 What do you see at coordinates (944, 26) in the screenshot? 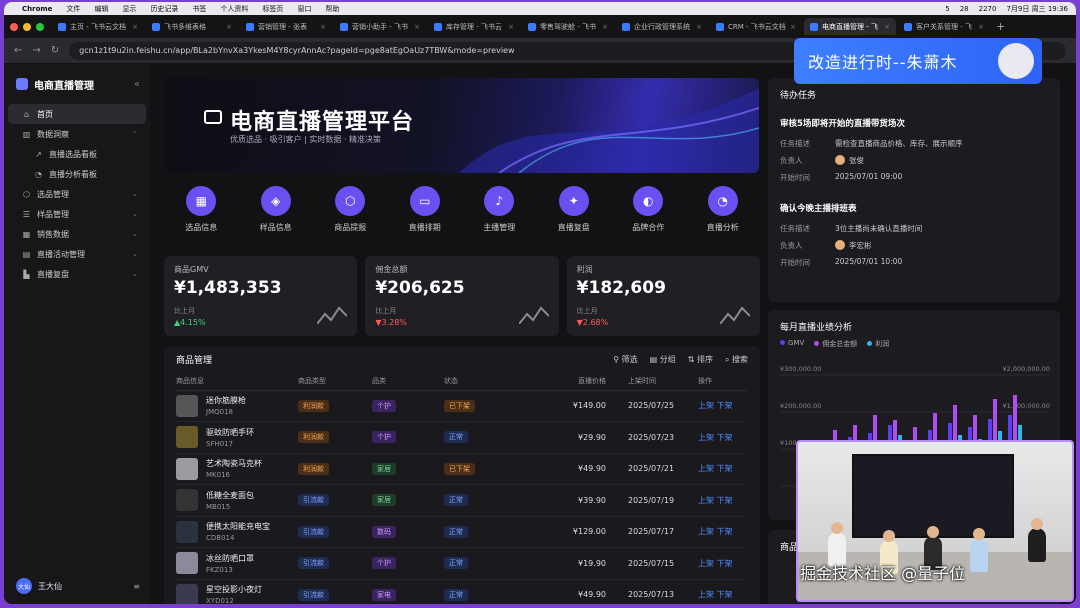
I see `tab-9: 客户关系管理 - 飞 ×` at bounding box center [944, 26].